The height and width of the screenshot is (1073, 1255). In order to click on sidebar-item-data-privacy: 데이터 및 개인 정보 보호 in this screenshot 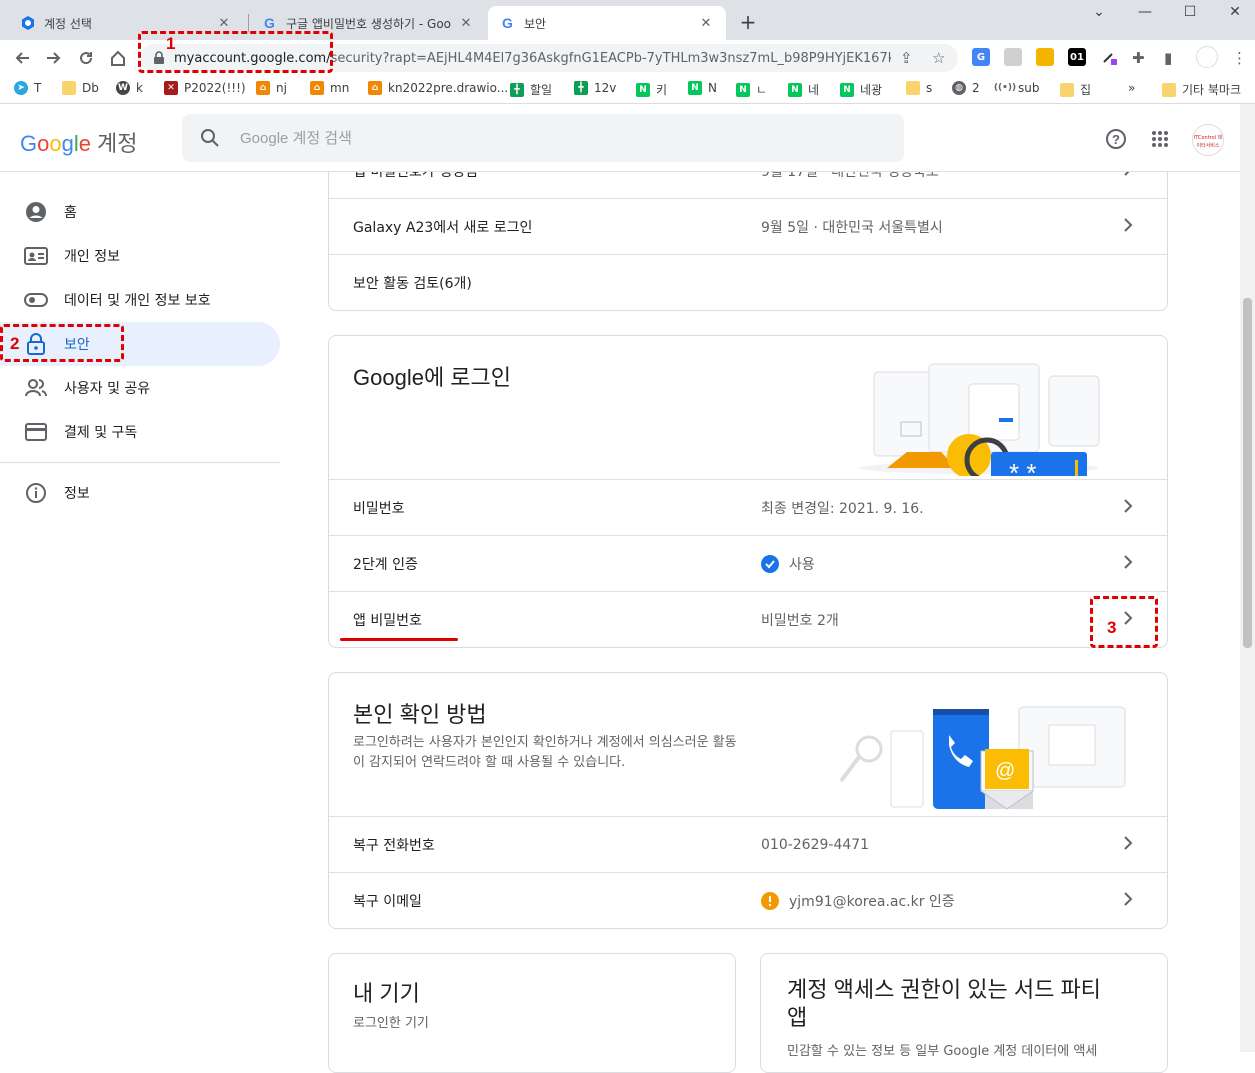, I will do `click(140, 300)`.